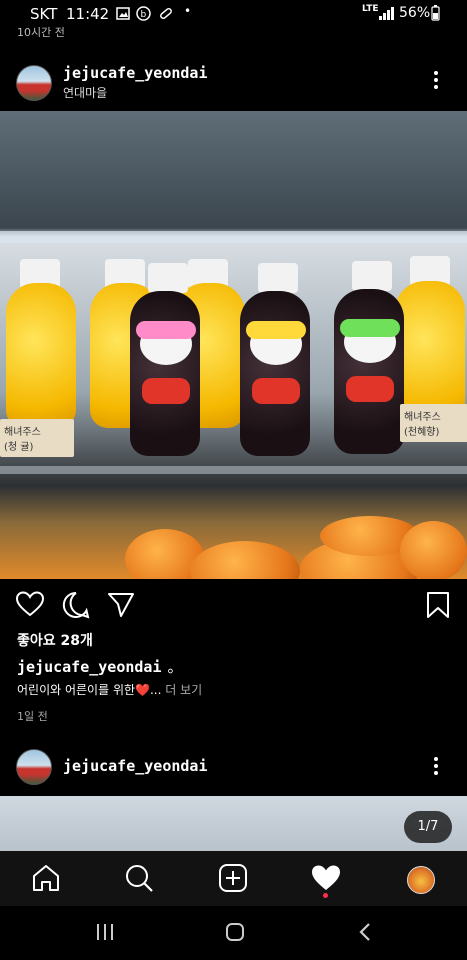  I want to click on carrier: SKT, so click(44, 14).